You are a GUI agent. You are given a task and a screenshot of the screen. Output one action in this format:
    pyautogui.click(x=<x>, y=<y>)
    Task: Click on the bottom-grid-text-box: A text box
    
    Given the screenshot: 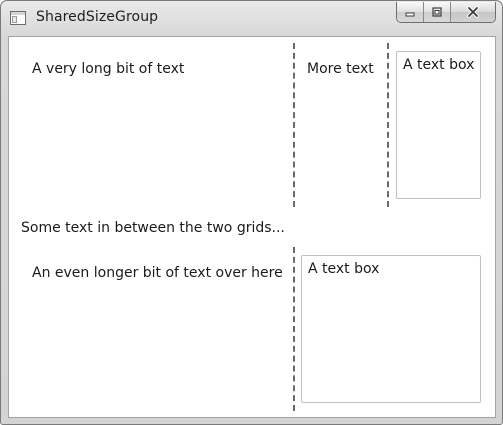 What is the action you would take?
    pyautogui.click(x=391, y=329)
    